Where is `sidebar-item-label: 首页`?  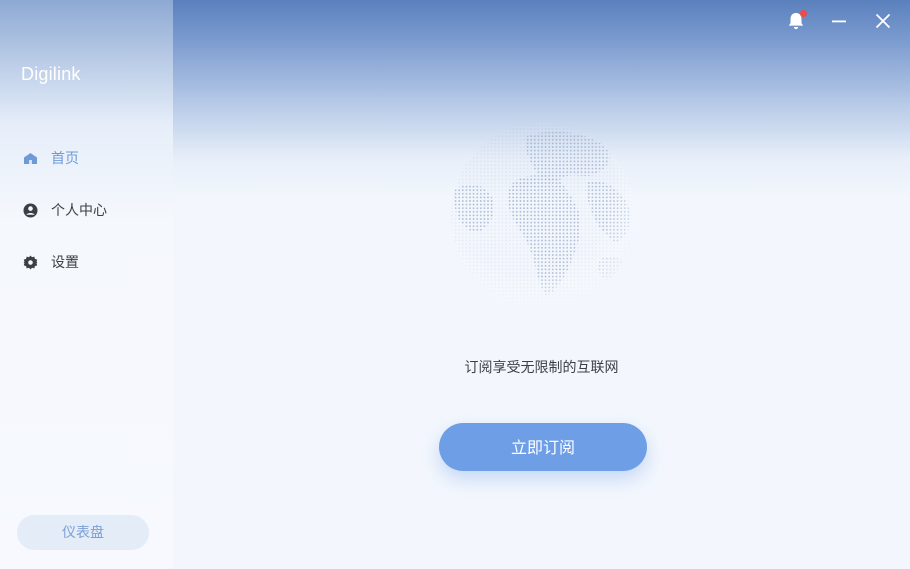
sidebar-item-label: 首页 is located at coordinates (65, 159).